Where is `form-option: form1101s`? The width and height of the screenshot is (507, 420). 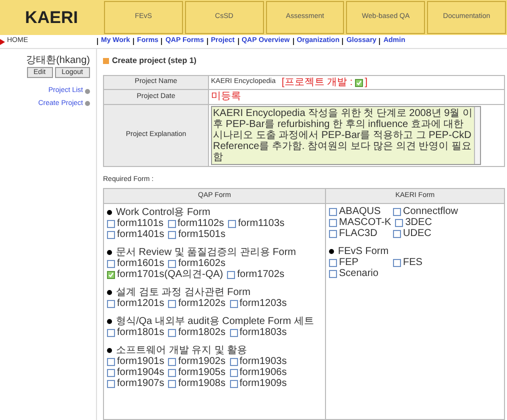 form-option: form1101s is located at coordinates (135, 224).